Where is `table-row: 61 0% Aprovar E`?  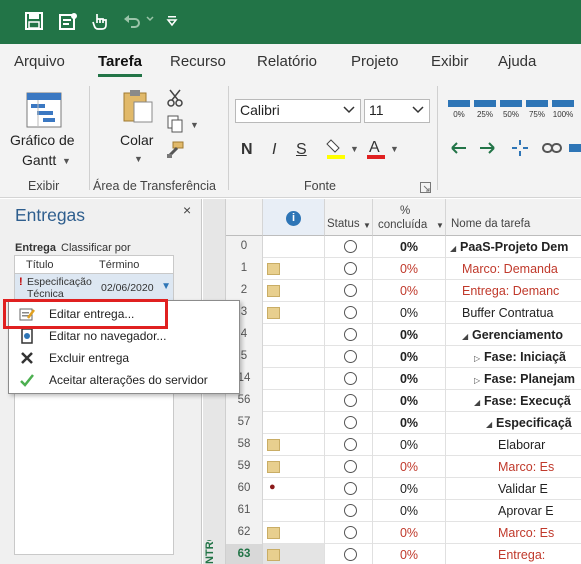
table-row: 61 0% Aprovar E is located at coordinates (403, 511).